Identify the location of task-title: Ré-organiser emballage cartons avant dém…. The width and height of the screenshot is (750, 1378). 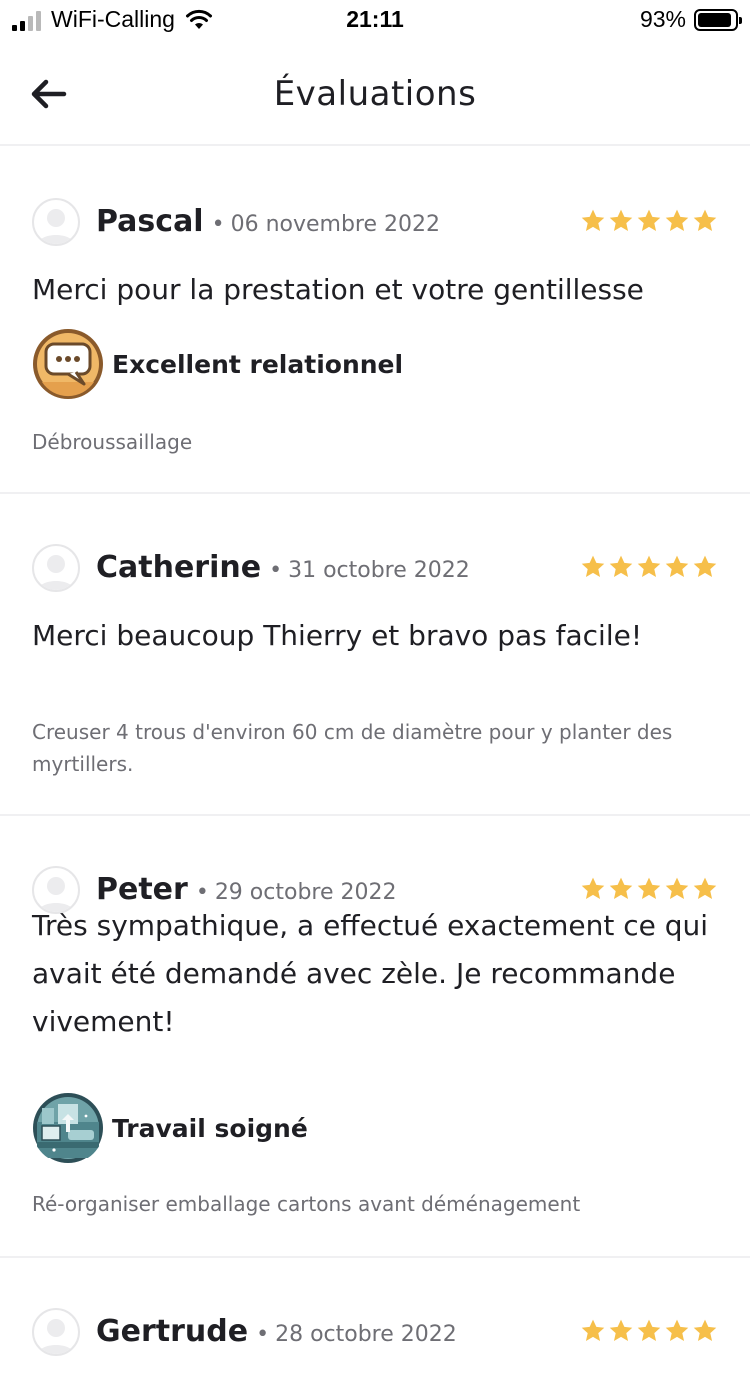
(377, 1204).